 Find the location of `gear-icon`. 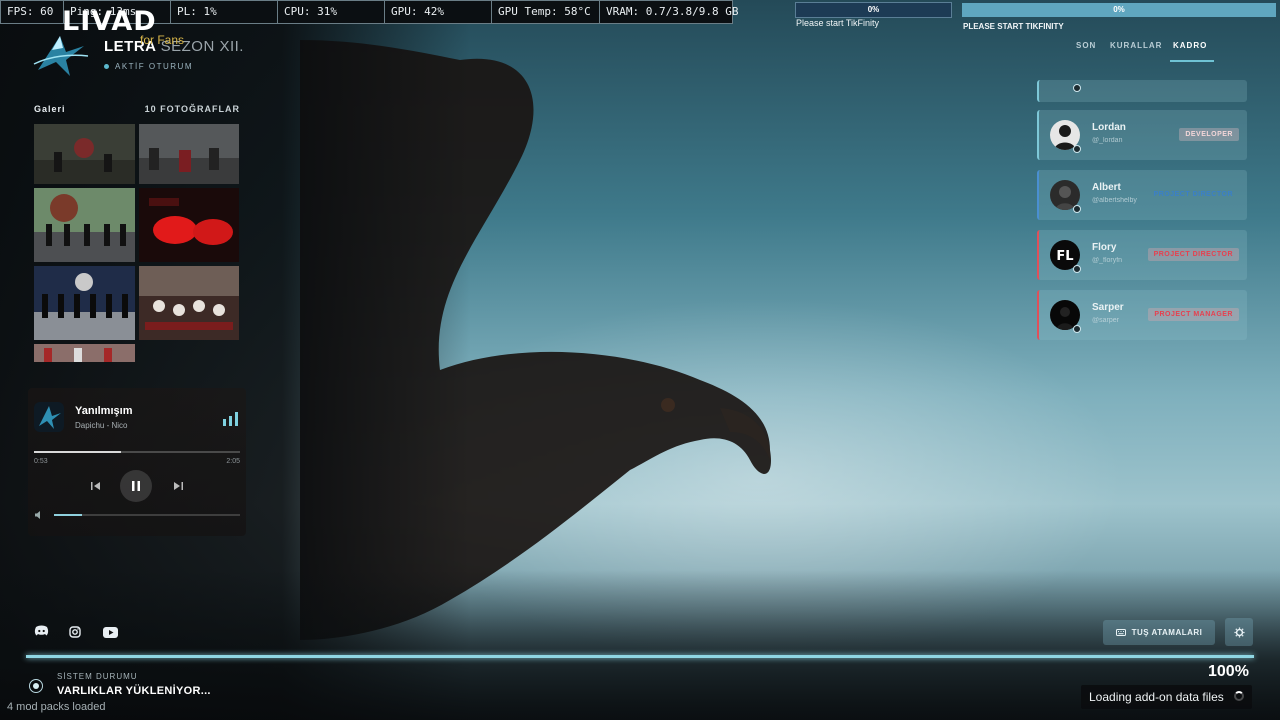

gear-icon is located at coordinates (1239, 632).